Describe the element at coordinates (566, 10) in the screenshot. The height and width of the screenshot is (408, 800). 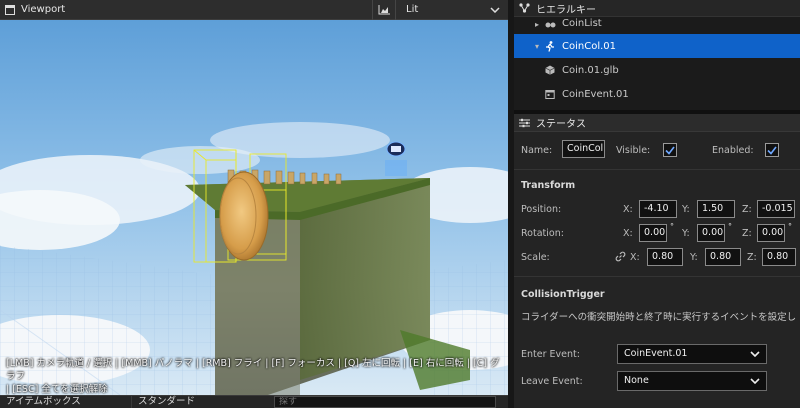
I see `hierarchy-title: ヒエラルキー` at that location.